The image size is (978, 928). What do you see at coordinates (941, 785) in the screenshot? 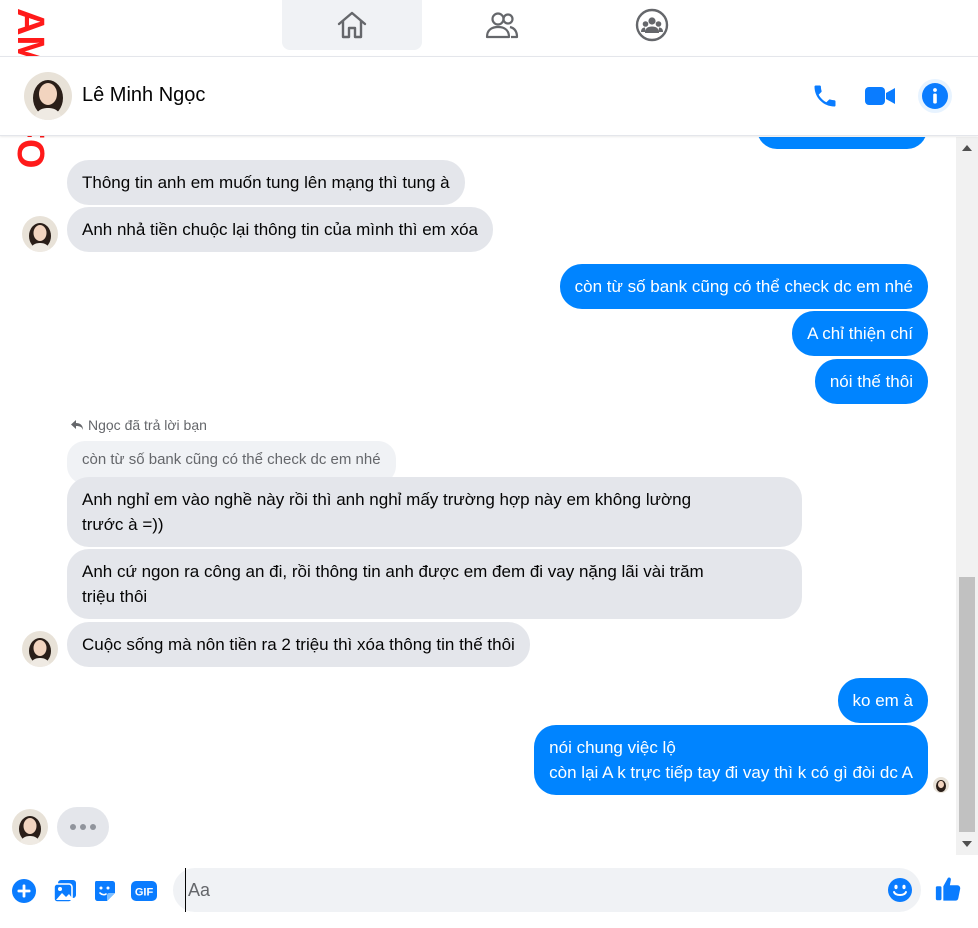
I see `seen-indicator-avatar` at bounding box center [941, 785].